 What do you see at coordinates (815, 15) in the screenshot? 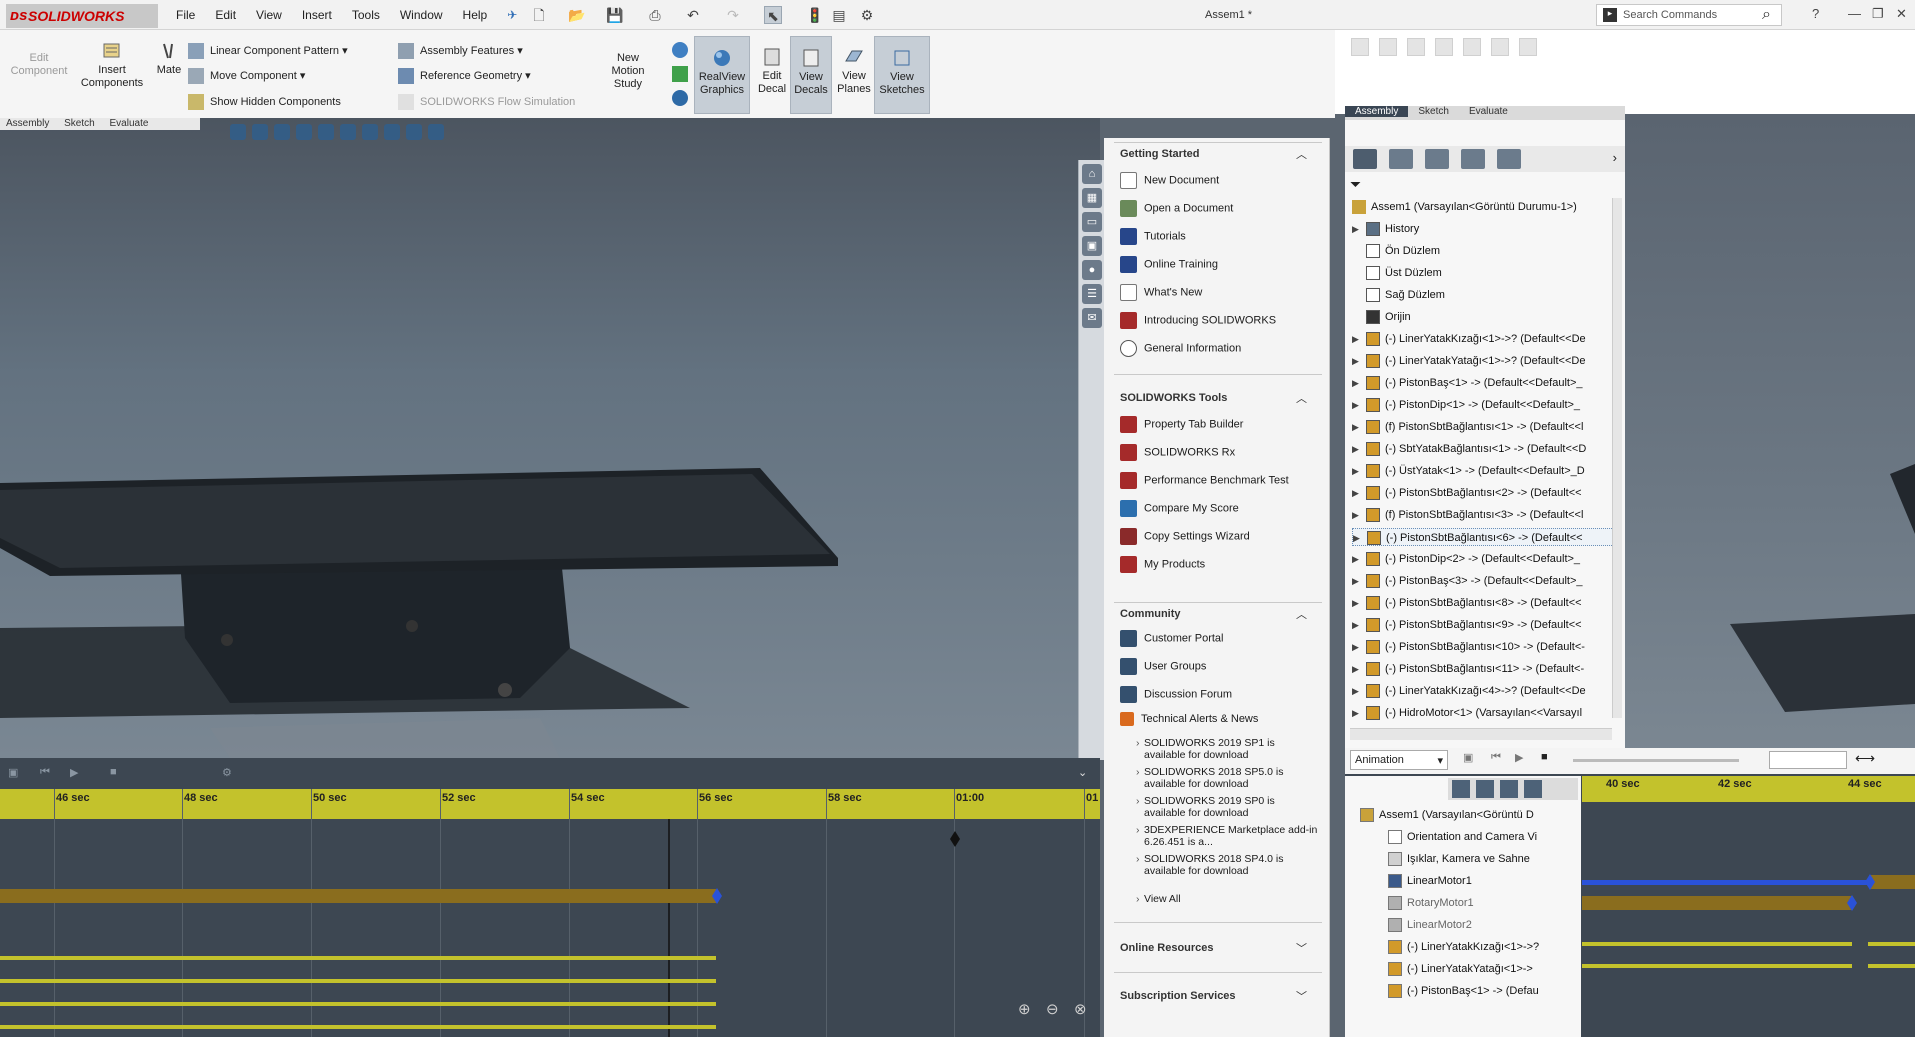
I see `rebuild-icon: 🚦` at bounding box center [815, 15].